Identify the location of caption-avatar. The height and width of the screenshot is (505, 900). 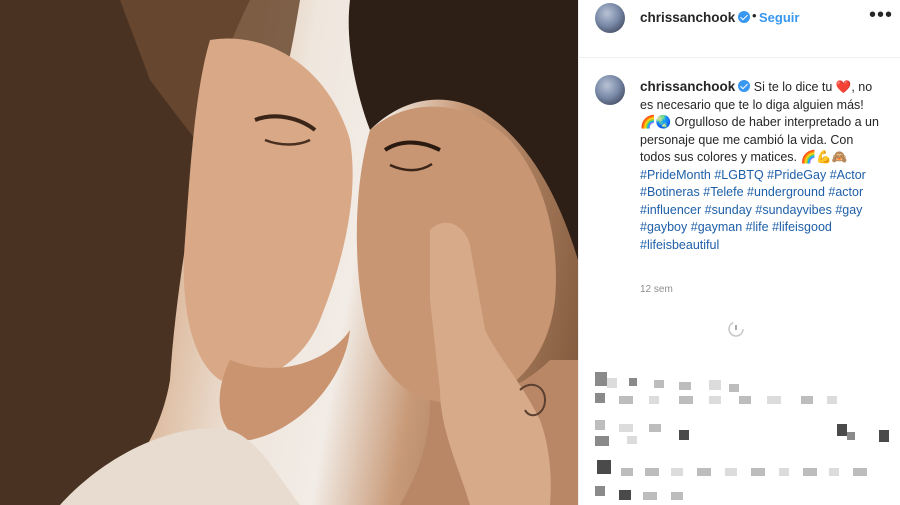
(610, 90).